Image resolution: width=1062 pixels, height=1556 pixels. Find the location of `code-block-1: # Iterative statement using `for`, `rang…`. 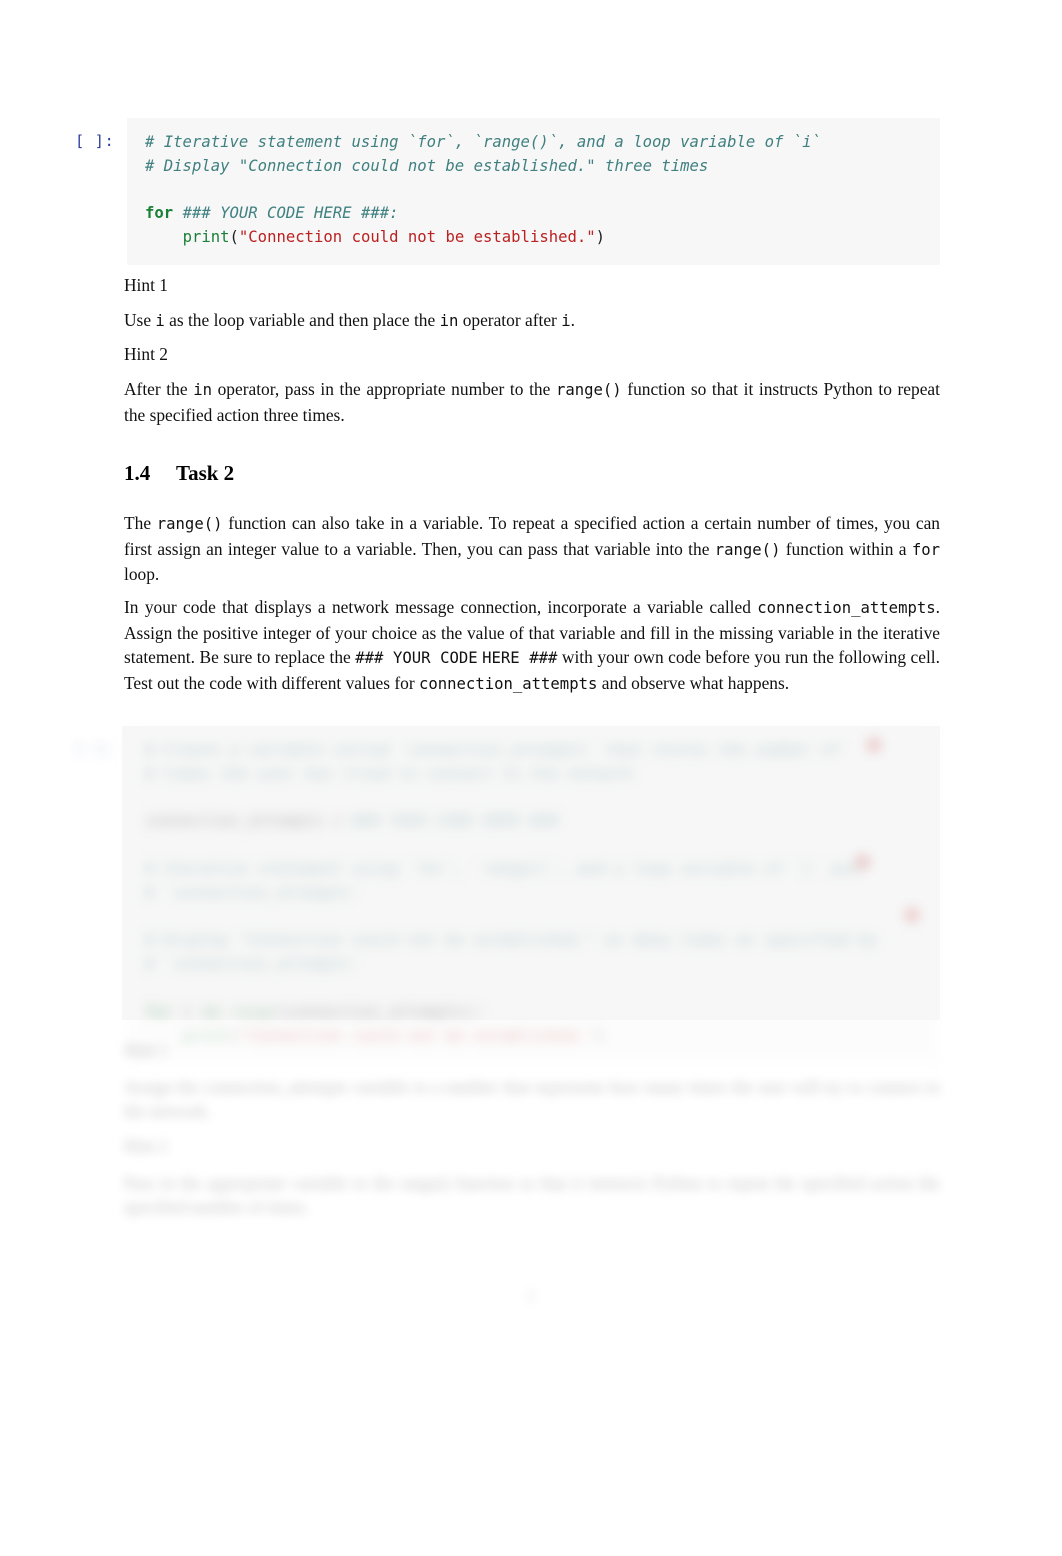

code-block-1: # Iterative statement using `for`, `rang… is located at coordinates (533, 190).